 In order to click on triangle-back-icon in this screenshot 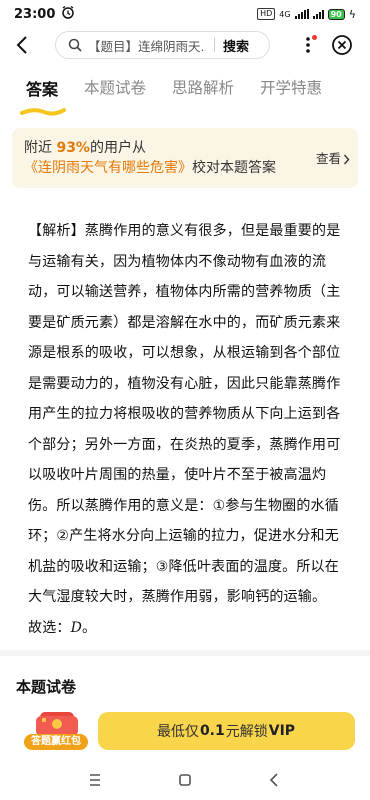, I will do `click(273, 780)`.